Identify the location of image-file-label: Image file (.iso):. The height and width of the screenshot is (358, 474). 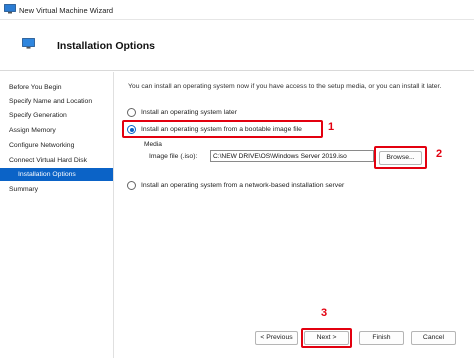
(173, 156).